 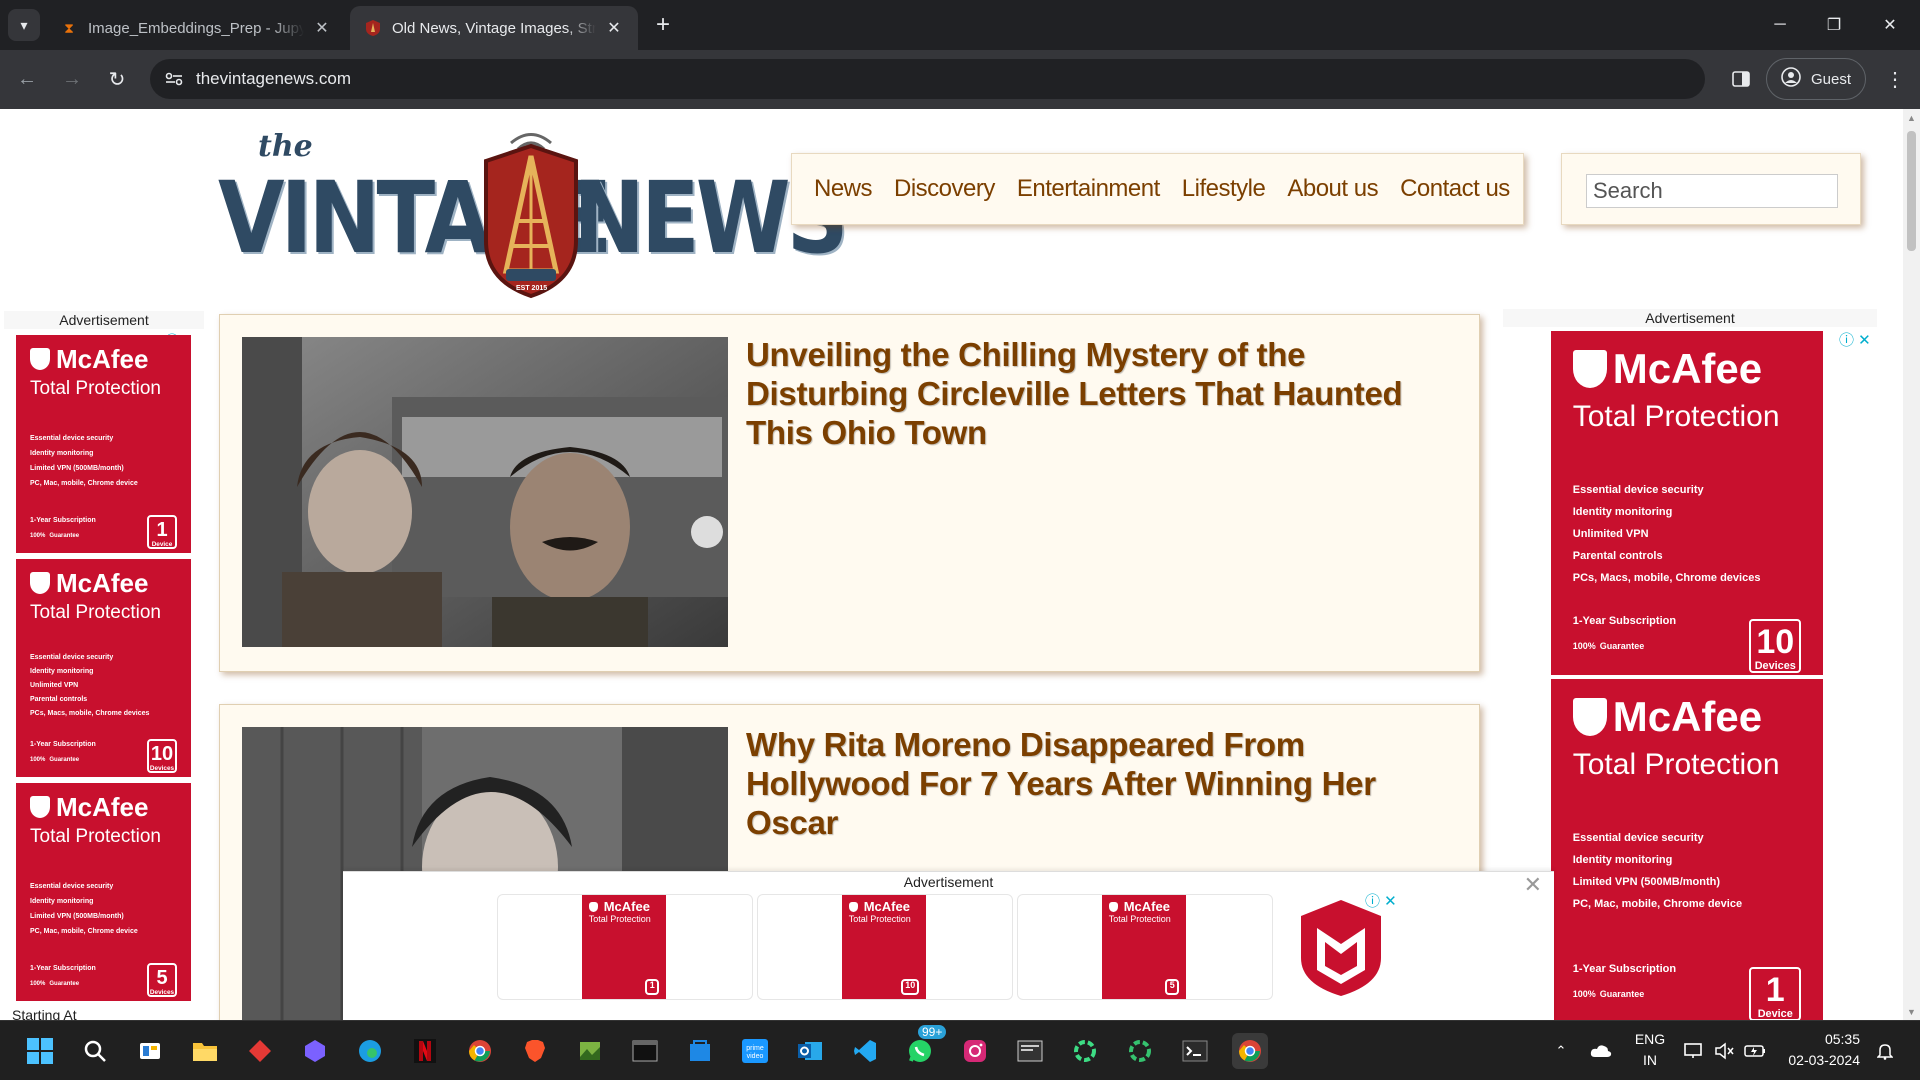 What do you see at coordinates (1824, 1060) in the screenshot?
I see `clock-date: 02-03-2024` at bounding box center [1824, 1060].